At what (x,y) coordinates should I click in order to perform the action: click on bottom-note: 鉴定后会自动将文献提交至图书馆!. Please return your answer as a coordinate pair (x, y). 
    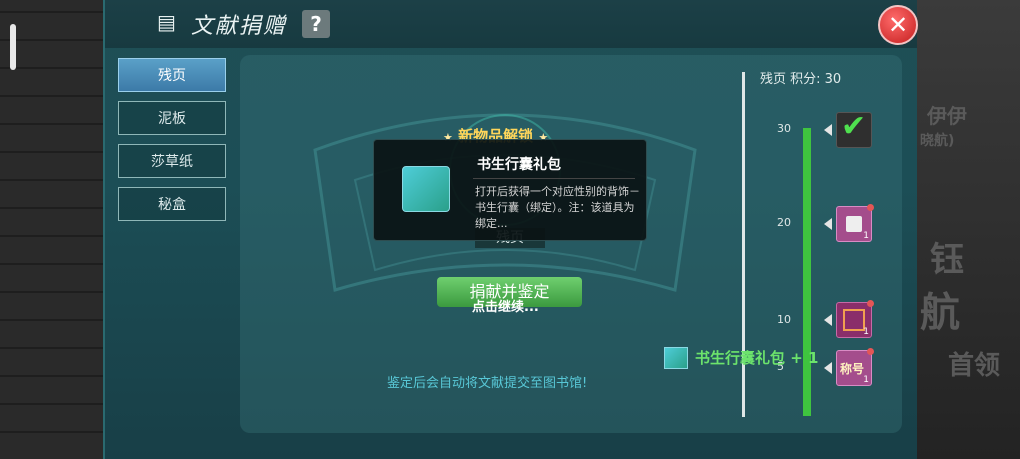
    Looking at the image, I should click on (487, 383).